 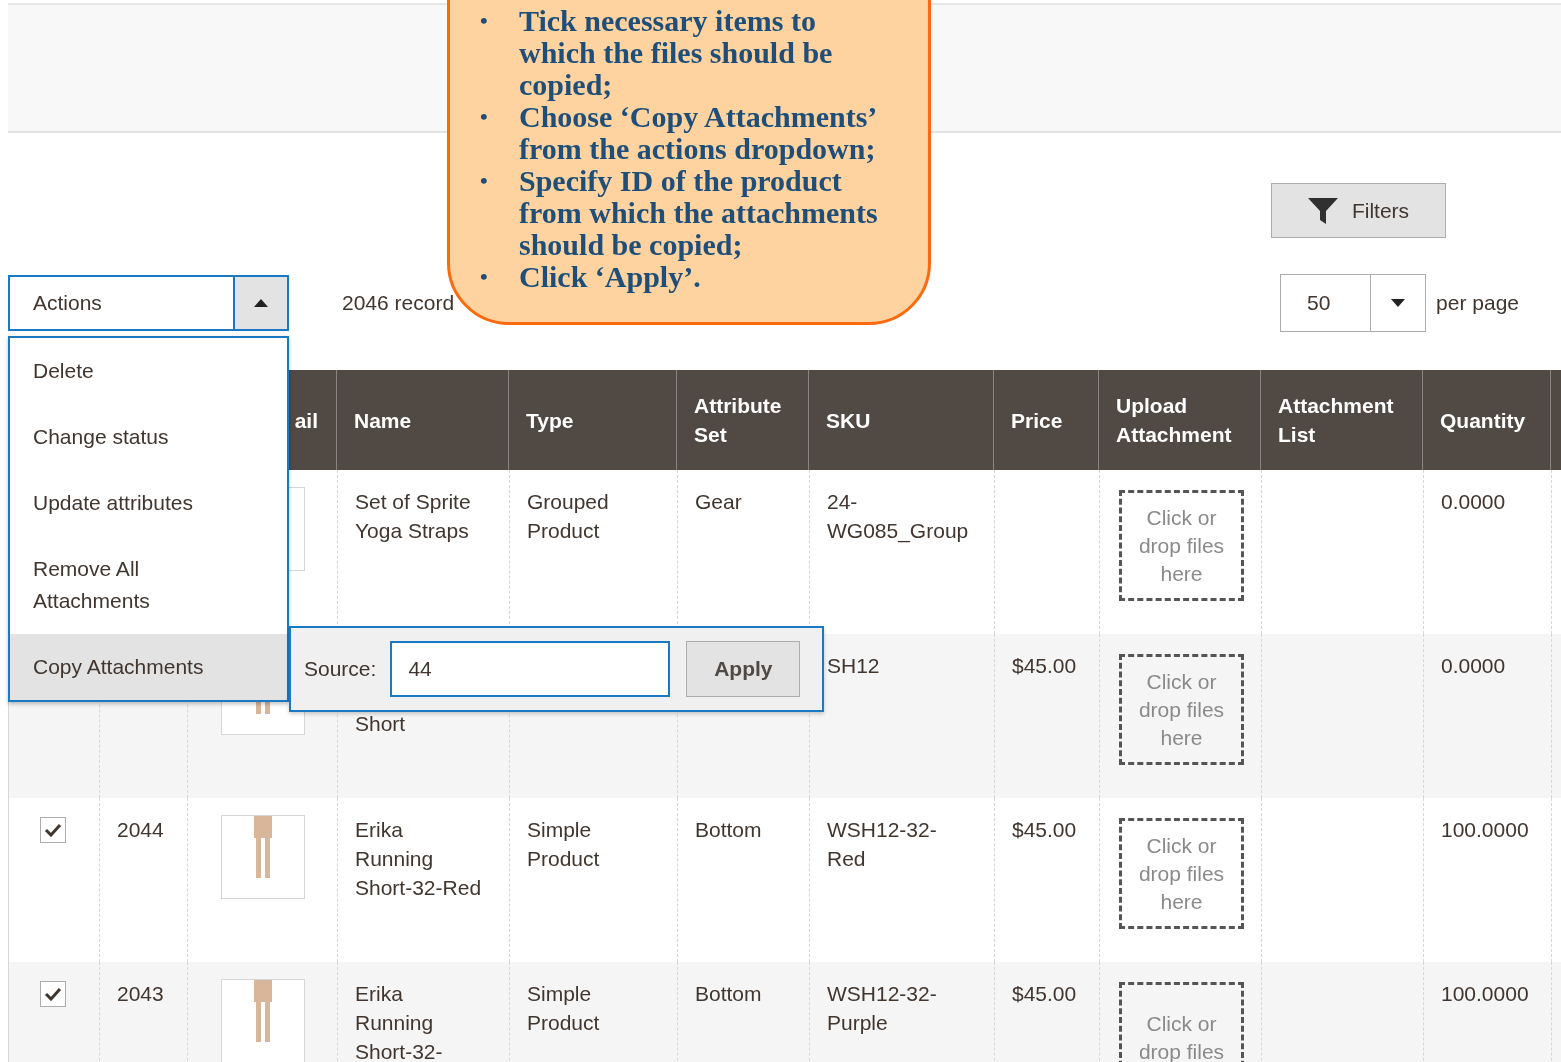 What do you see at coordinates (148, 503) in the screenshot?
I see `menu-item: Update attributes` at bounding box center [148, 503].